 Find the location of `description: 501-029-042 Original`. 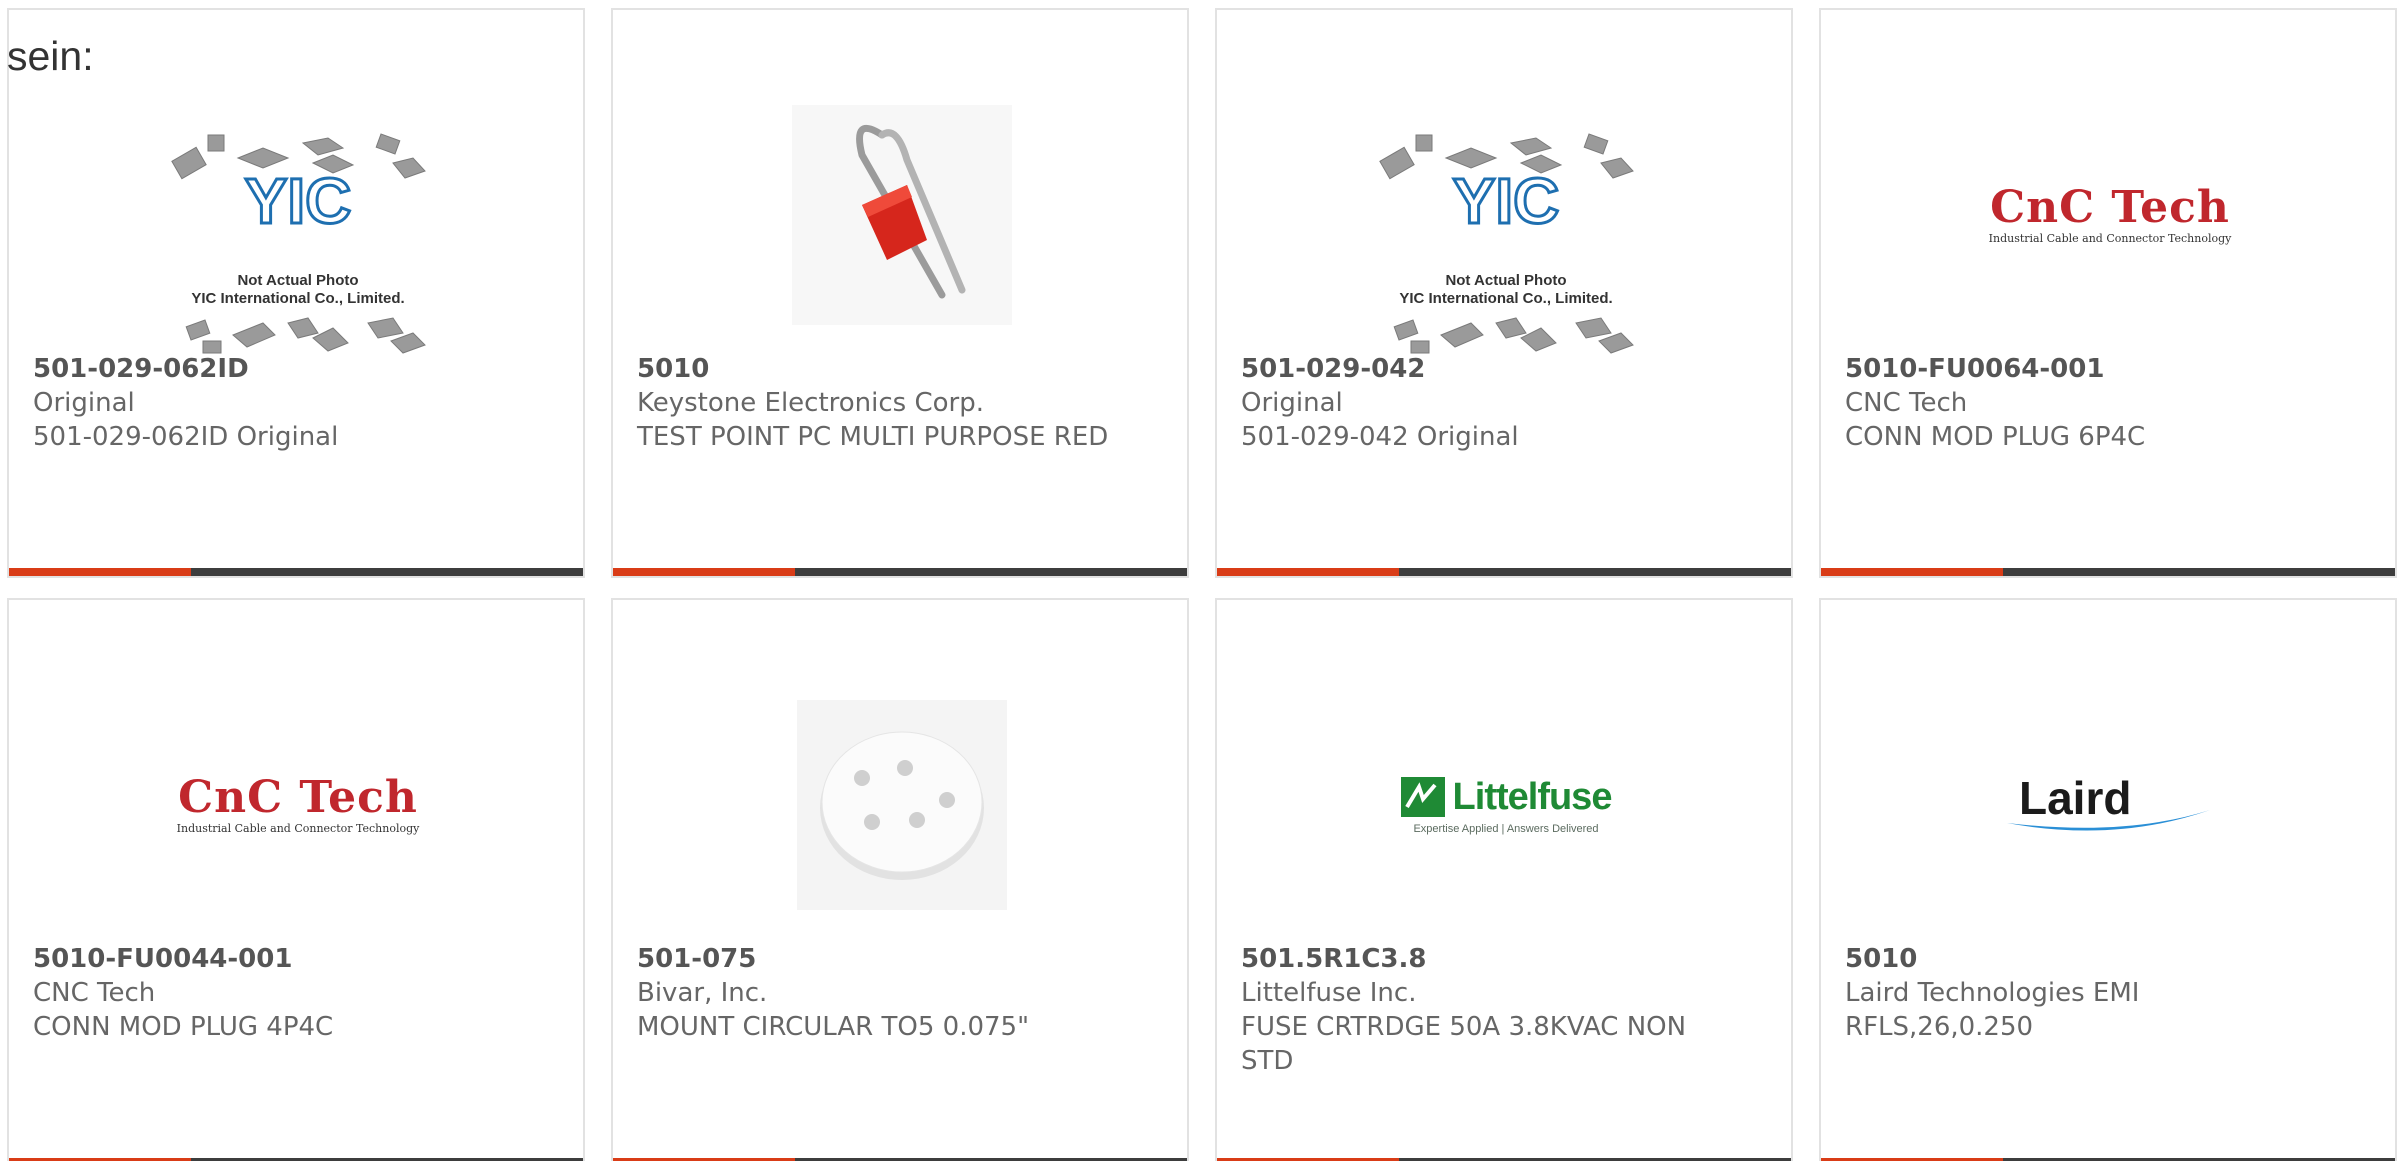

description: 501-029-042 Original is located at coordinates (1380, 437).